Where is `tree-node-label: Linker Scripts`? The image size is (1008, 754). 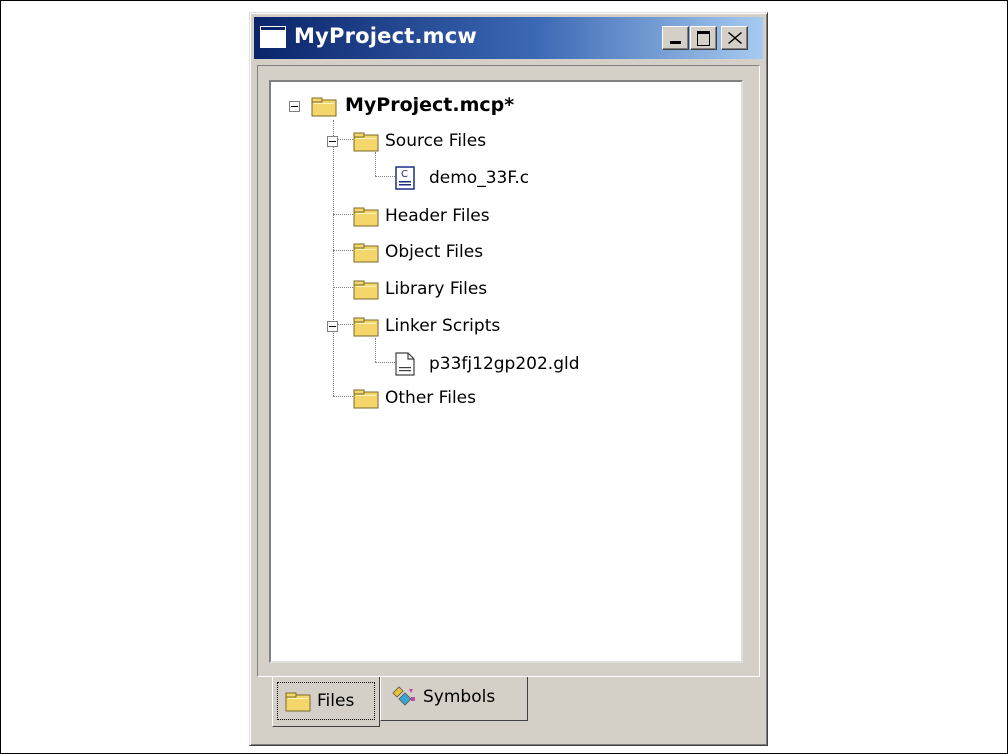
tree-node-label: Linker Scripts is located at coordinates (443, 326).